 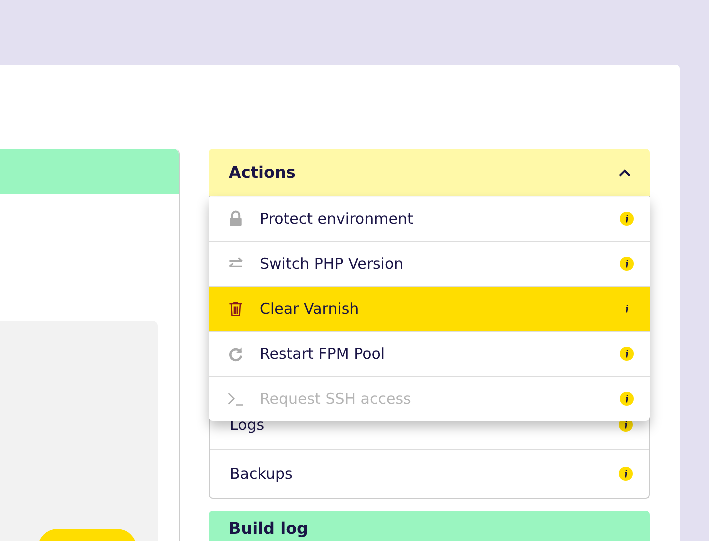 I want to click on menu-item: Protect environment, so click(x=429, y=219).